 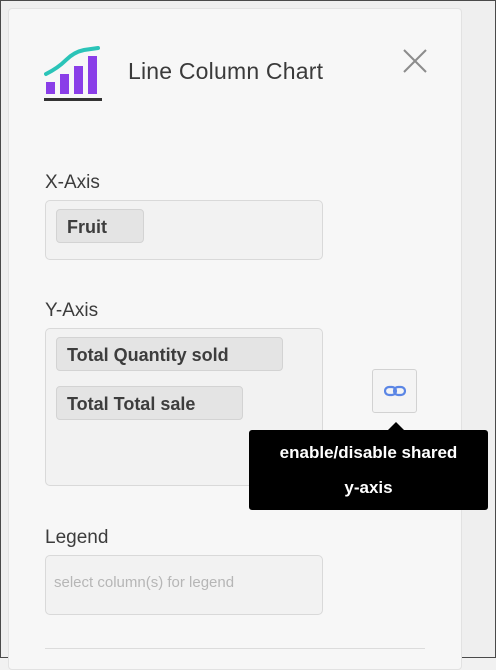 What do you see at coordinates (368, 452) in the screenshot?
I see `tooltip-line-1: enable/disable shared` at bounding box center [368, 452].